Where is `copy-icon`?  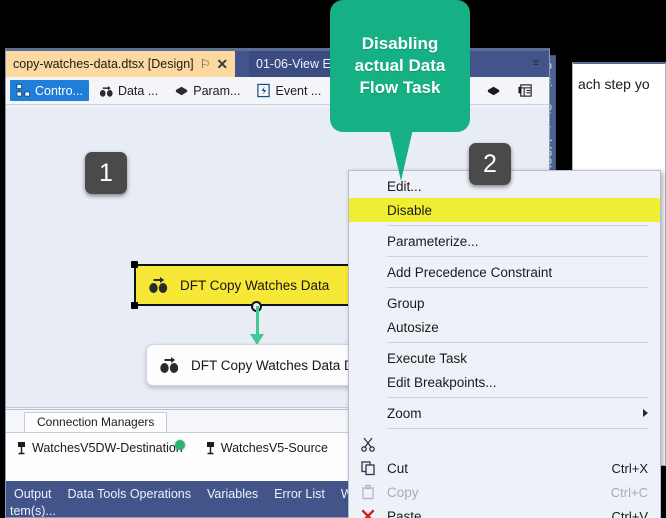 copy-icon is located at coordinates (368, 468).